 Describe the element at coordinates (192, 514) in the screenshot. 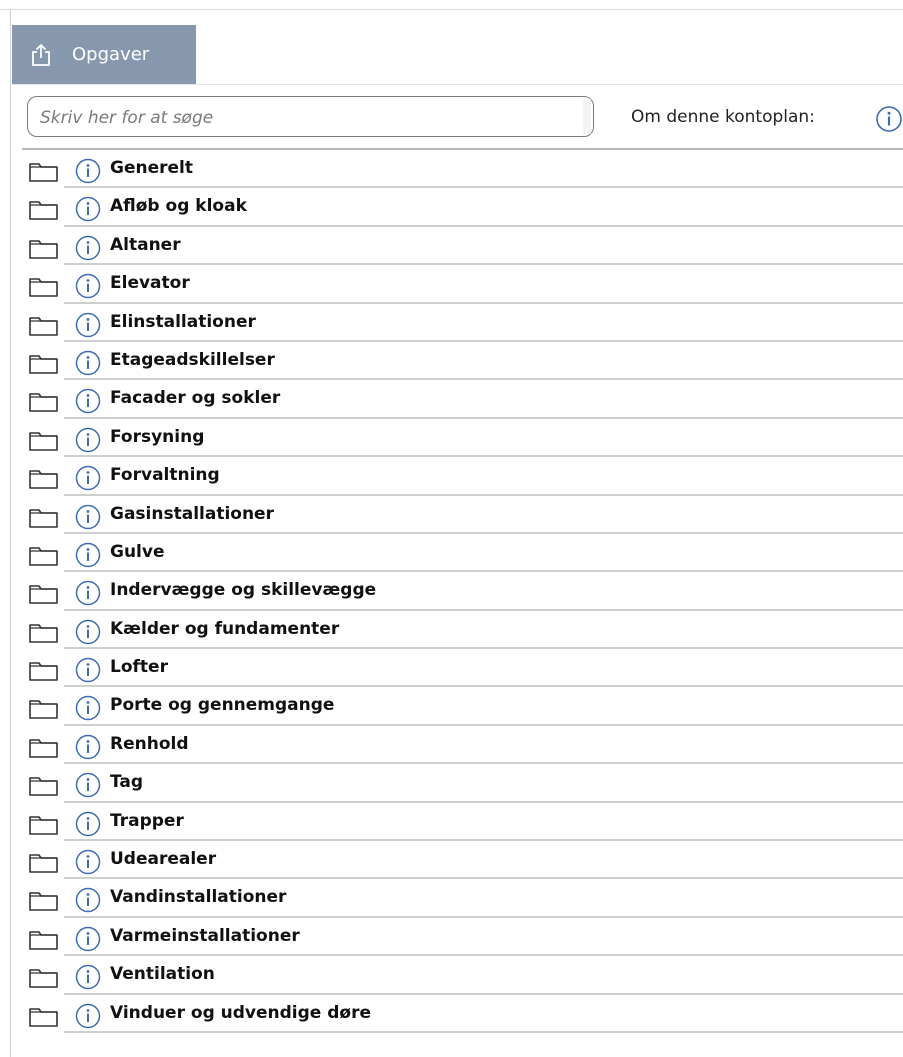

I see `tree-item-label: Gasinstallationer` at that location.